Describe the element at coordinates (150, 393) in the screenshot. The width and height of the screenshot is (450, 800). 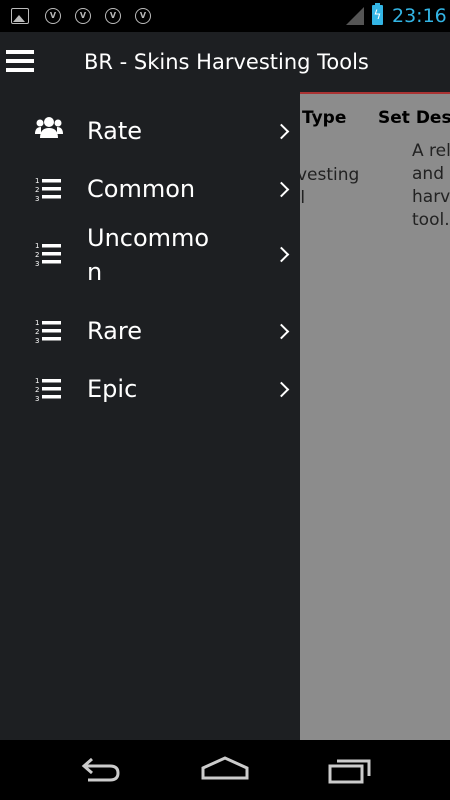
I see `drawer-item-epic: 1 2 3 Epic` at that location.